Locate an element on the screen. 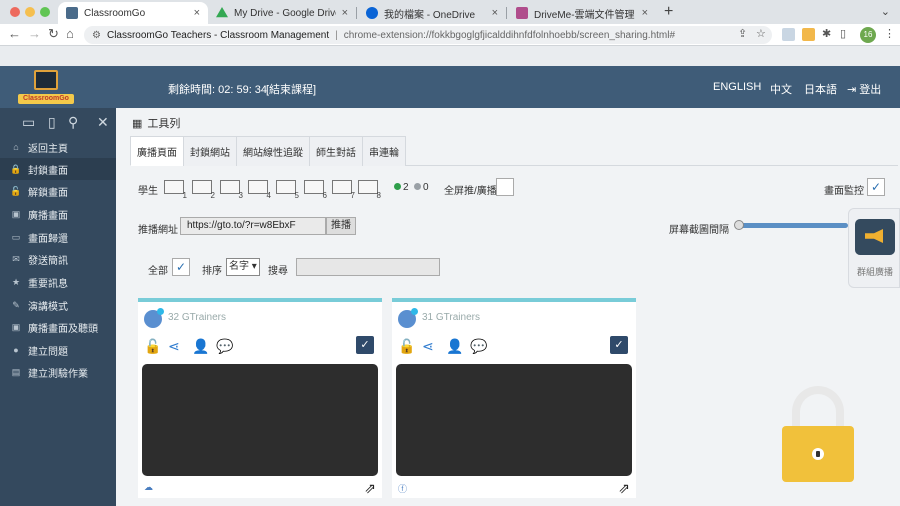 Image resolution: width=900 pixels, height=506 pixels. close-sidebar-icon: ✕ is located at coordinates (103, 122).